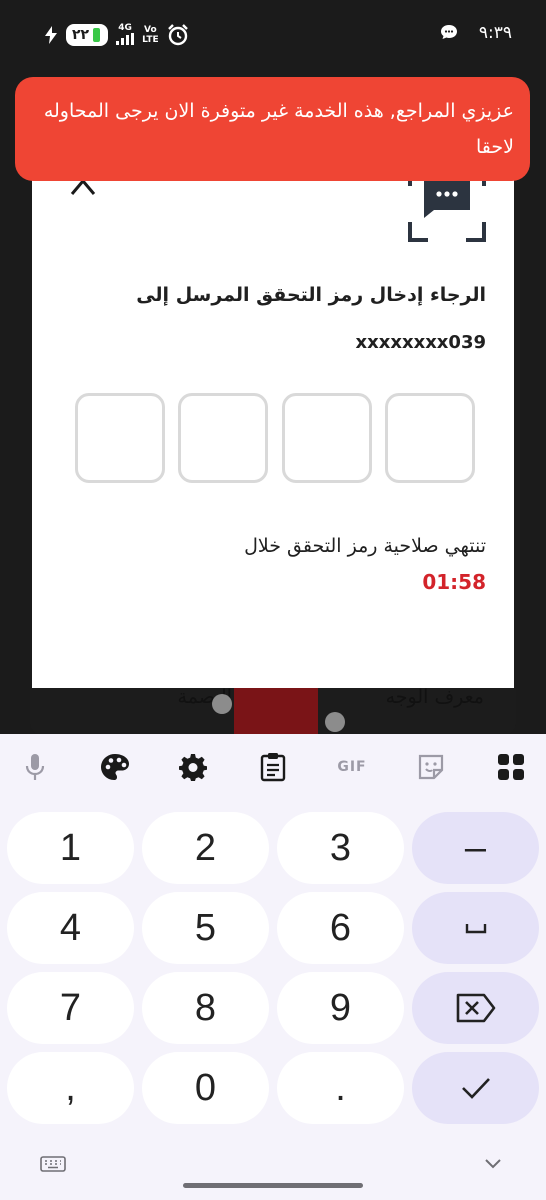 The image size is (546, 1200). I want to click on status-icons-left: ٢٢ 4G Vo LTE, so click(116, 35).